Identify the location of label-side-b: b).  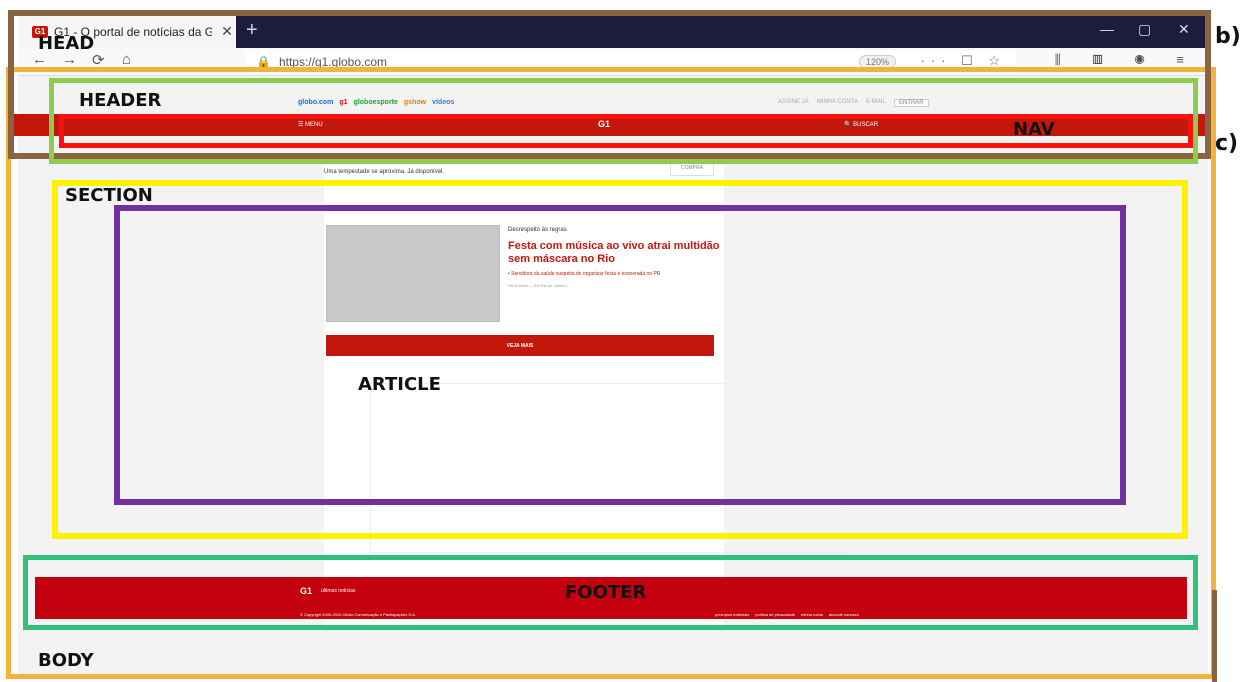
(1228, 36).